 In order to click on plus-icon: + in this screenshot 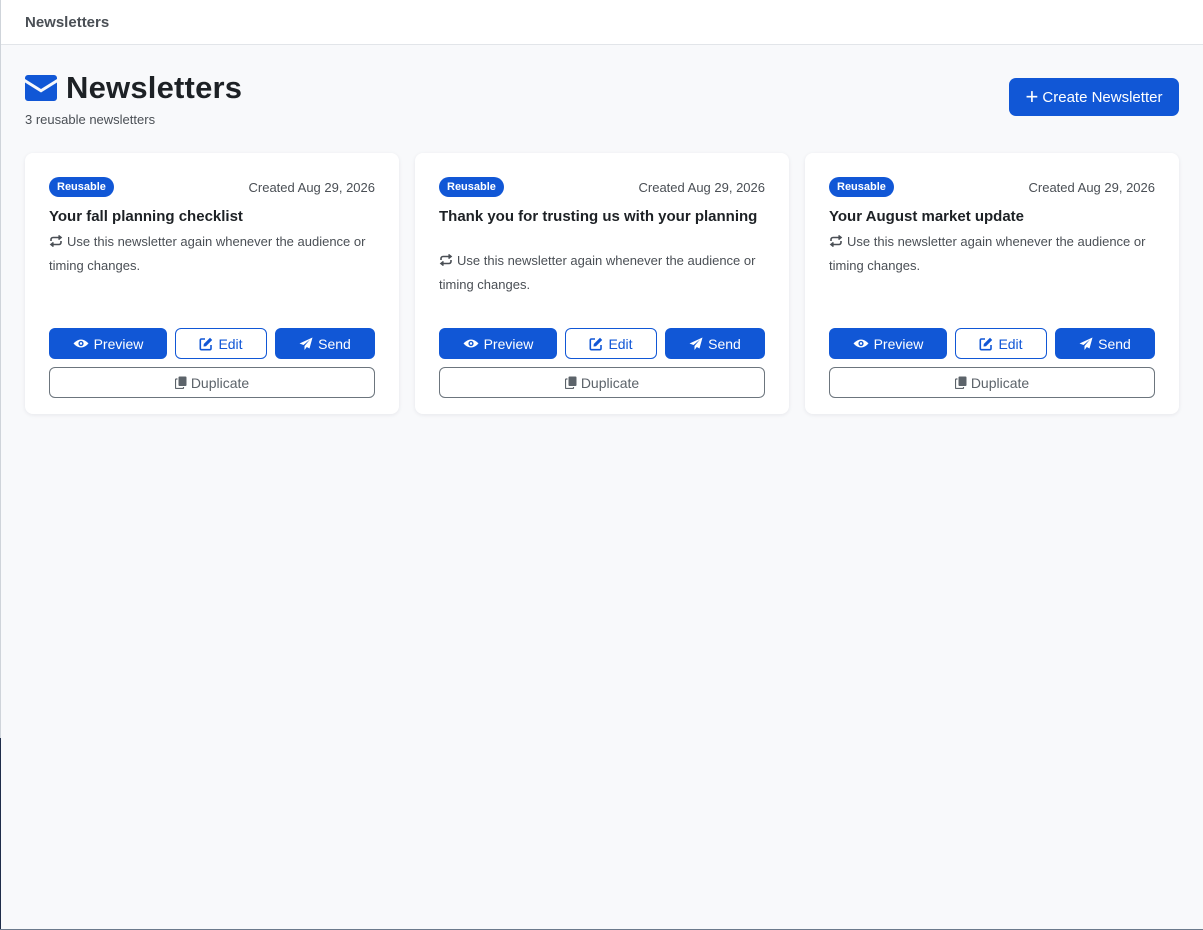, I will do `click(1032, 96)`.